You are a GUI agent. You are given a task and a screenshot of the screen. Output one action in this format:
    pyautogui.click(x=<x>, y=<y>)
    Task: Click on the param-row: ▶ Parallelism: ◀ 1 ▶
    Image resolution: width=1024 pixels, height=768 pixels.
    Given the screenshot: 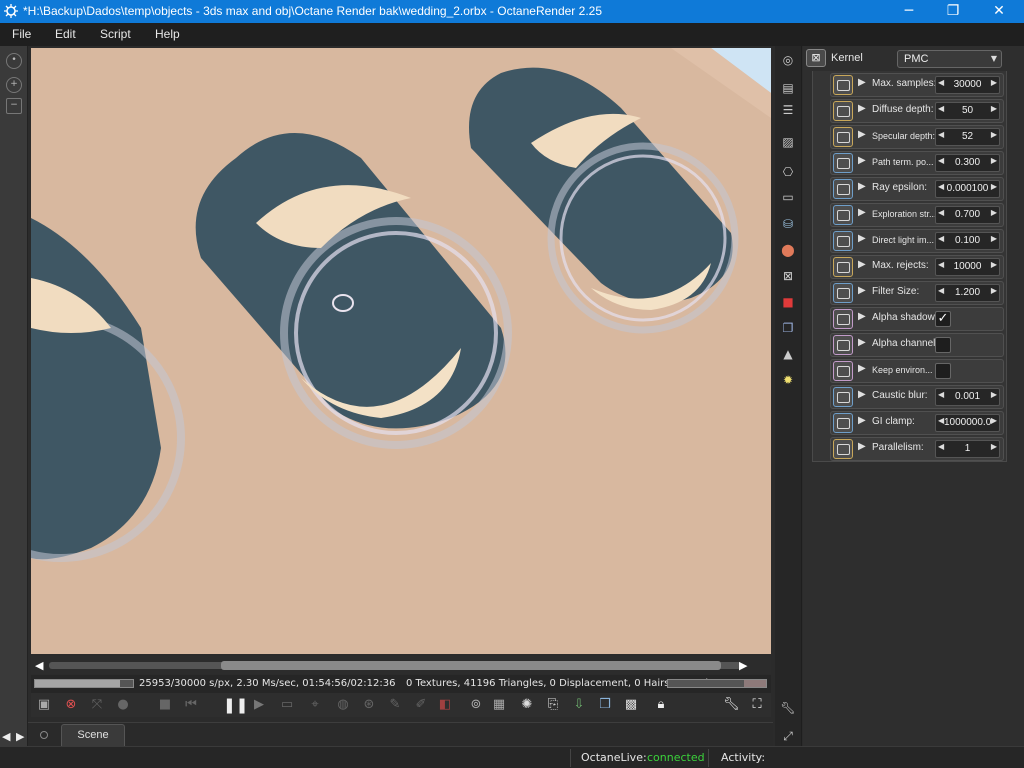 What is the action you would take?
    pyautogui.click(x=917, y=449)
    